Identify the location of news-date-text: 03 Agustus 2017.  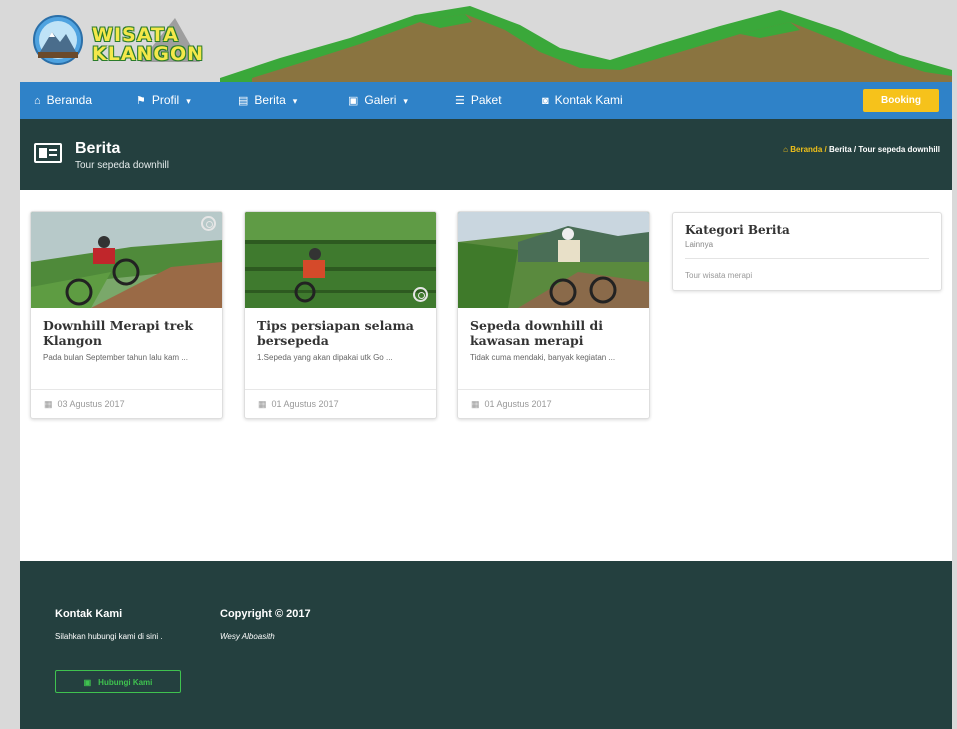
(91, 404).